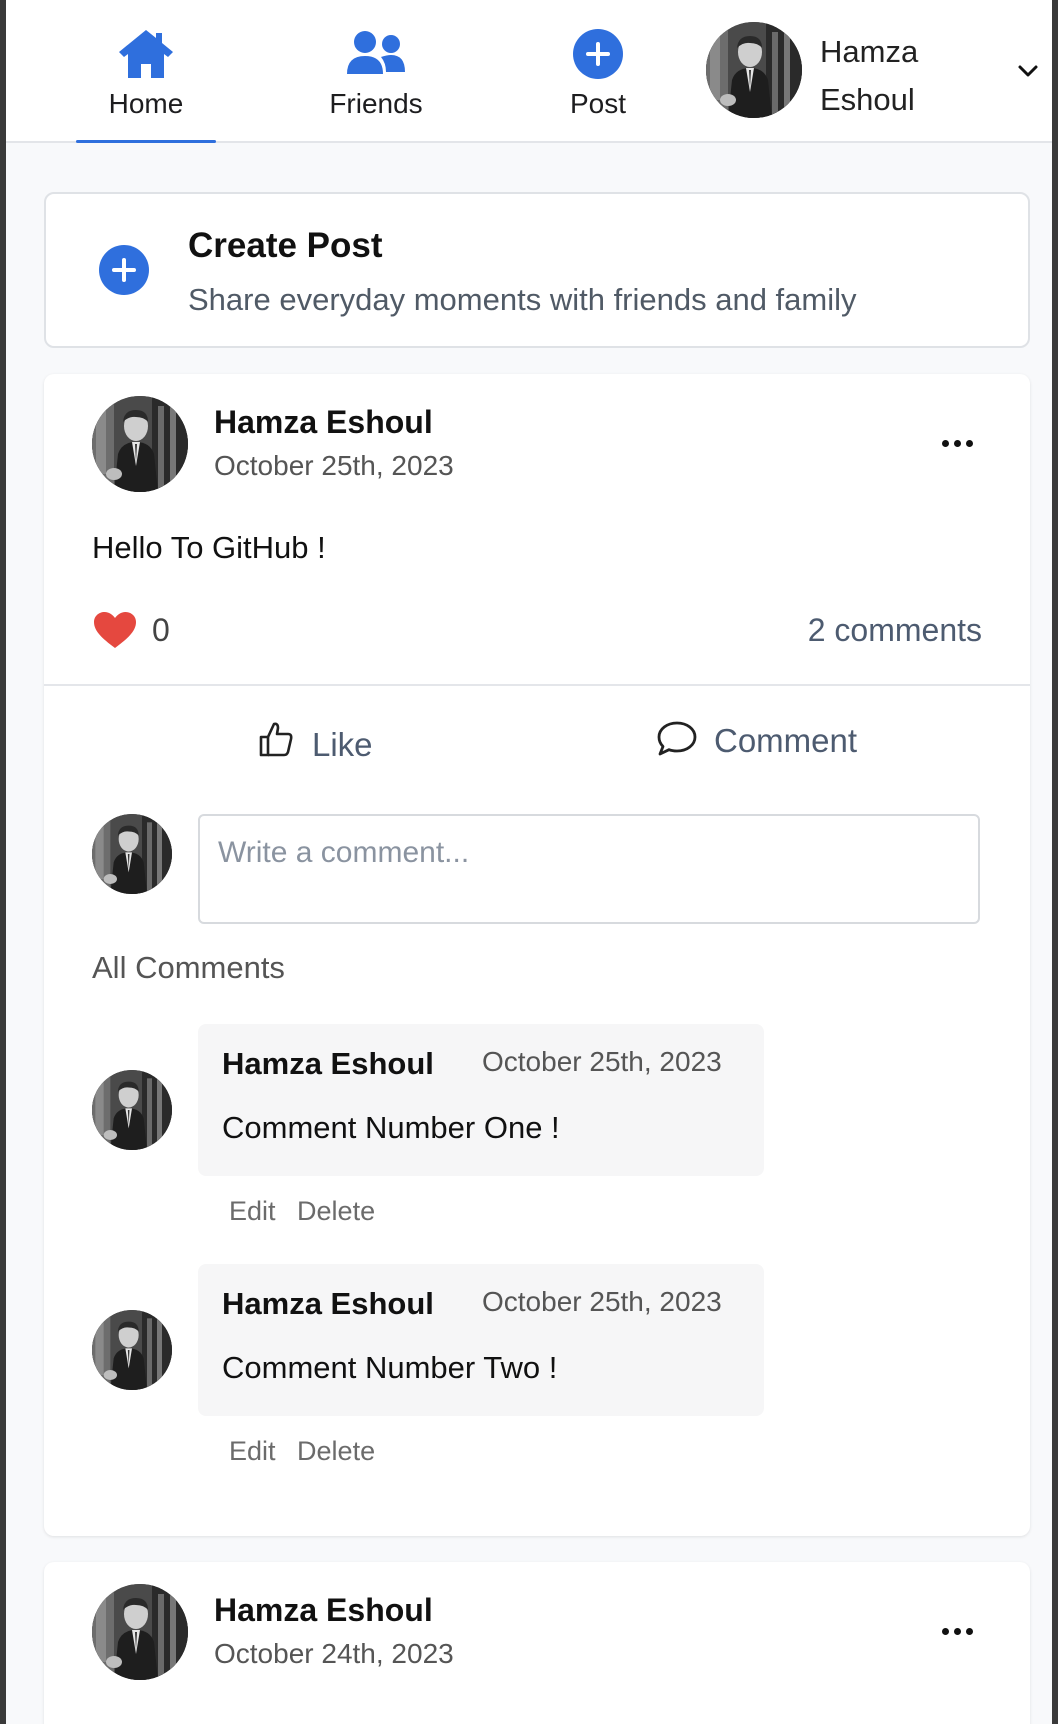 The height and width of the screenshot is (1724, 1058). I want to click on thumbs-up-icon, so click(276, 739).